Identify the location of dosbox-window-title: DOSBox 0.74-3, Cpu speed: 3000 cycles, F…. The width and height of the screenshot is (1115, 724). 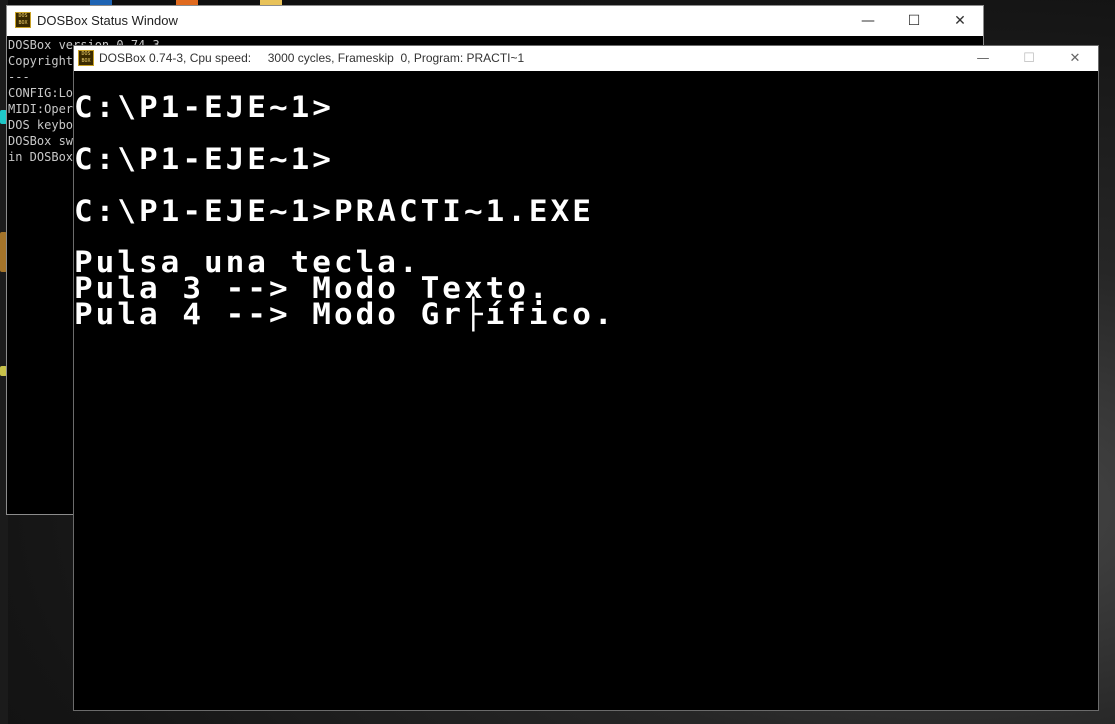
(312, 58).